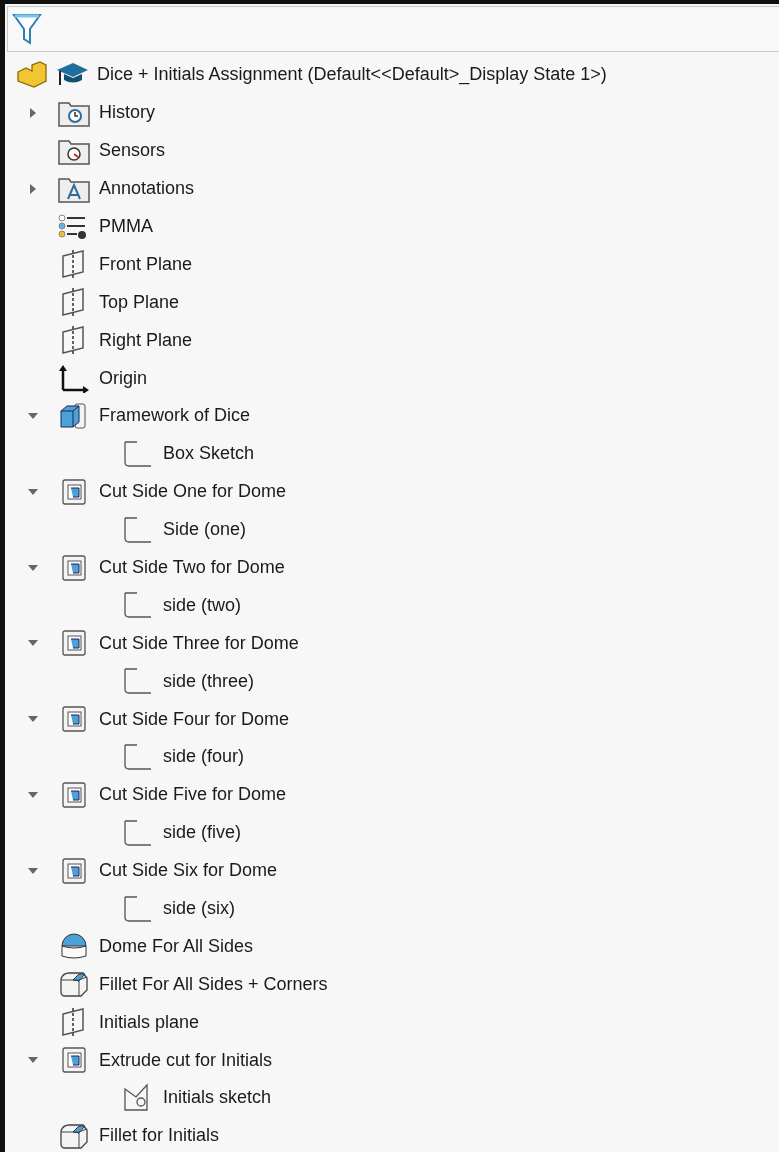 This screenshot has height=1152, width=779. What do you see at coordinates (352, 75) in the screenshot?
I see `part-name: Dice + Initials Assignment (Default<<Default>_Display State 1>)` at bounding box center [352, 75].